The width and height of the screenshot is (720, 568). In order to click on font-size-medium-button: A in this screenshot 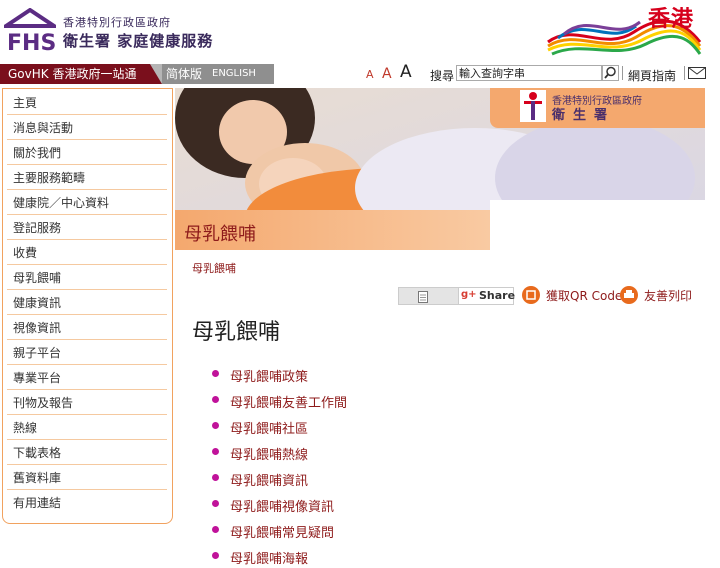, I will do `click(387, 74)`.